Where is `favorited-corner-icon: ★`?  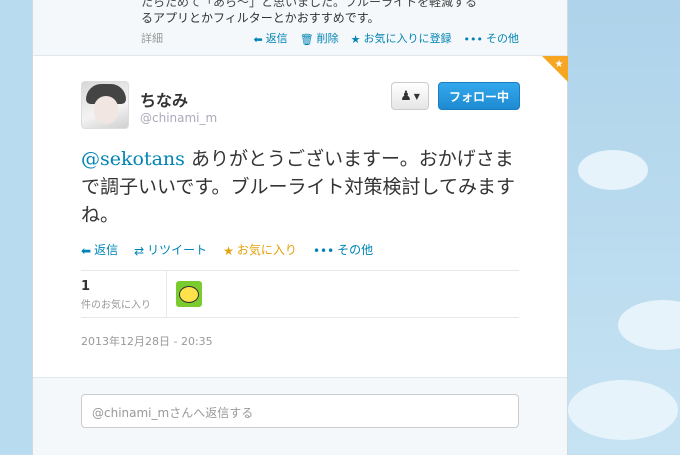
favorited-corner-icon: ★ is located at coordinates (555, 69).